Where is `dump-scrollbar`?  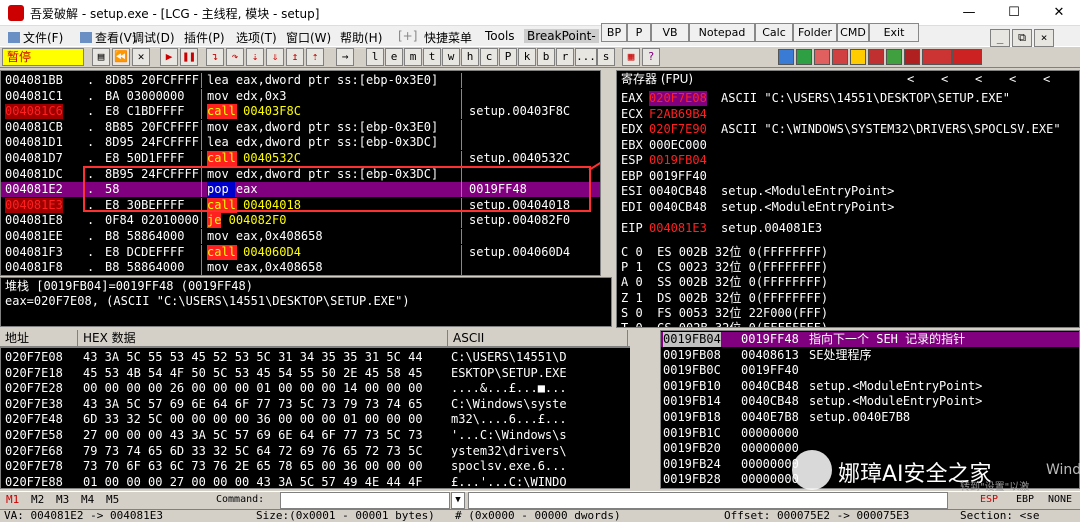
dump-scrollbar is located at coordinates (635, 409).